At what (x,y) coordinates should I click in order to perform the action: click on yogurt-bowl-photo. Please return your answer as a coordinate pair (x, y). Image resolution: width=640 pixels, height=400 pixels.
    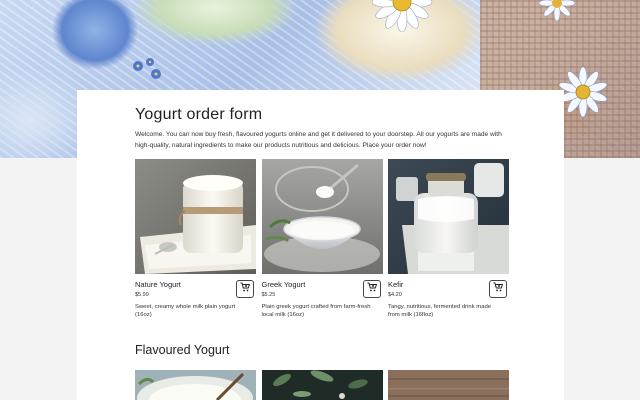
    Looking at the image, I should click on (195, 385).